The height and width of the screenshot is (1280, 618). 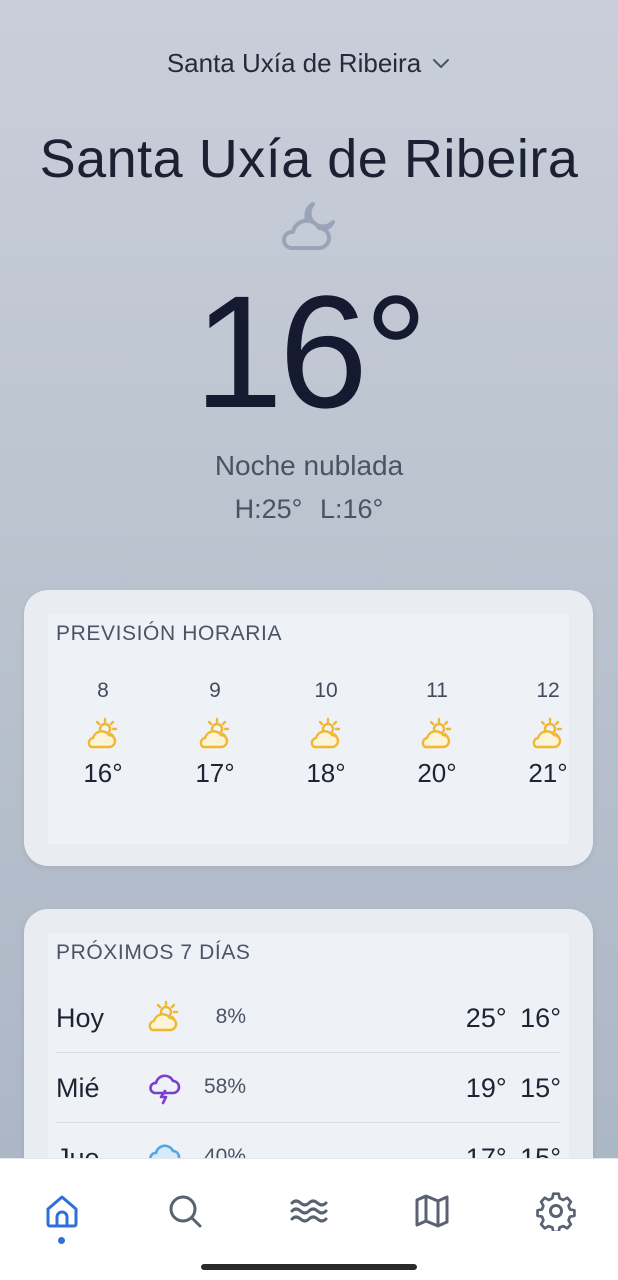 I want to click on nav-waves, so click(x=309, y=1211).